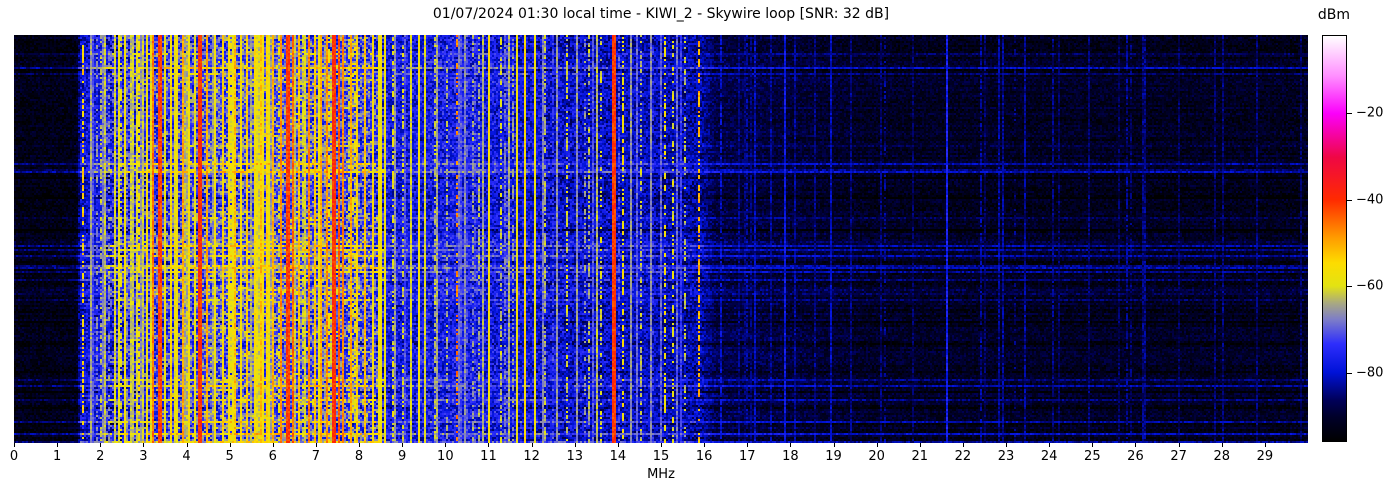 Image resolution: width=1400 pixels, height=500 pixels. What do you see at coordinates (661, 474) in the screenshot?
I see `x-axis-label: MHz` at bounding box center [661, 474].